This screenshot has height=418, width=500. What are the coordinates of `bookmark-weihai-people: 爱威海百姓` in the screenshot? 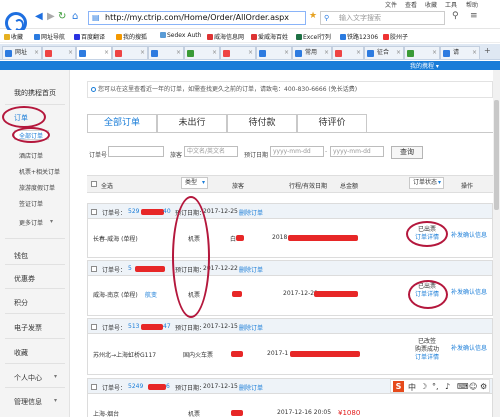 It's located at (269, 36).